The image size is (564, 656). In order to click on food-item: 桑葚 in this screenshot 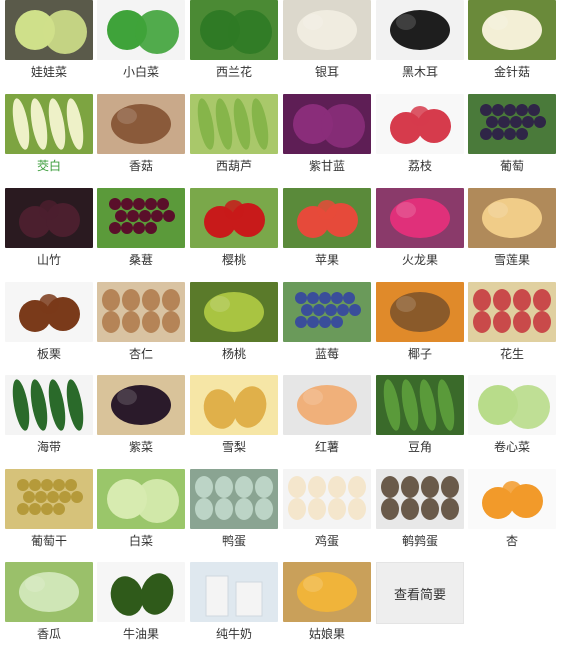, I will do `click(141, 233)`.